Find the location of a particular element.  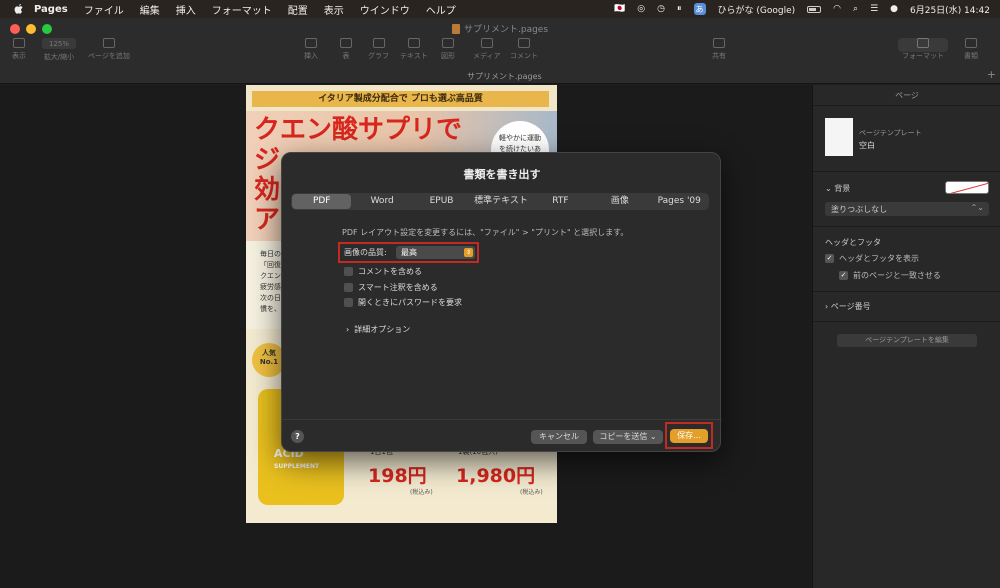

include-comments-checkbox: コメントを含める is located at coordinates (383, 271).